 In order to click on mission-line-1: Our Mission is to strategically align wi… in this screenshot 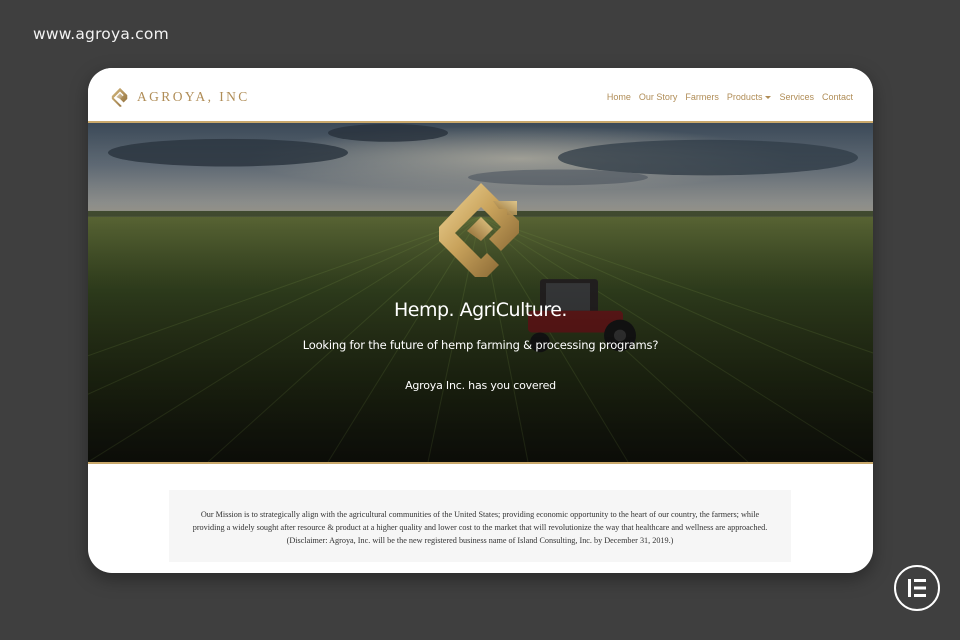, I will do `click(480, 514)`.